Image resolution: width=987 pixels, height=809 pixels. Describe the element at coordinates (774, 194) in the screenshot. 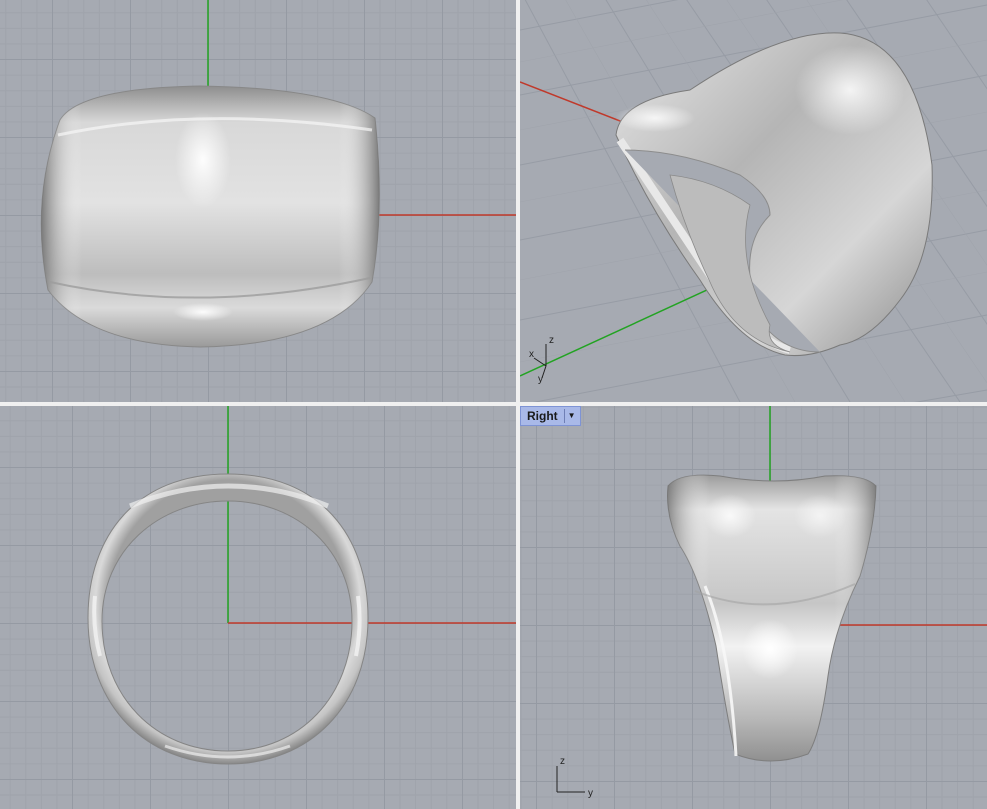

I see `ring-perspective-view` at that location.